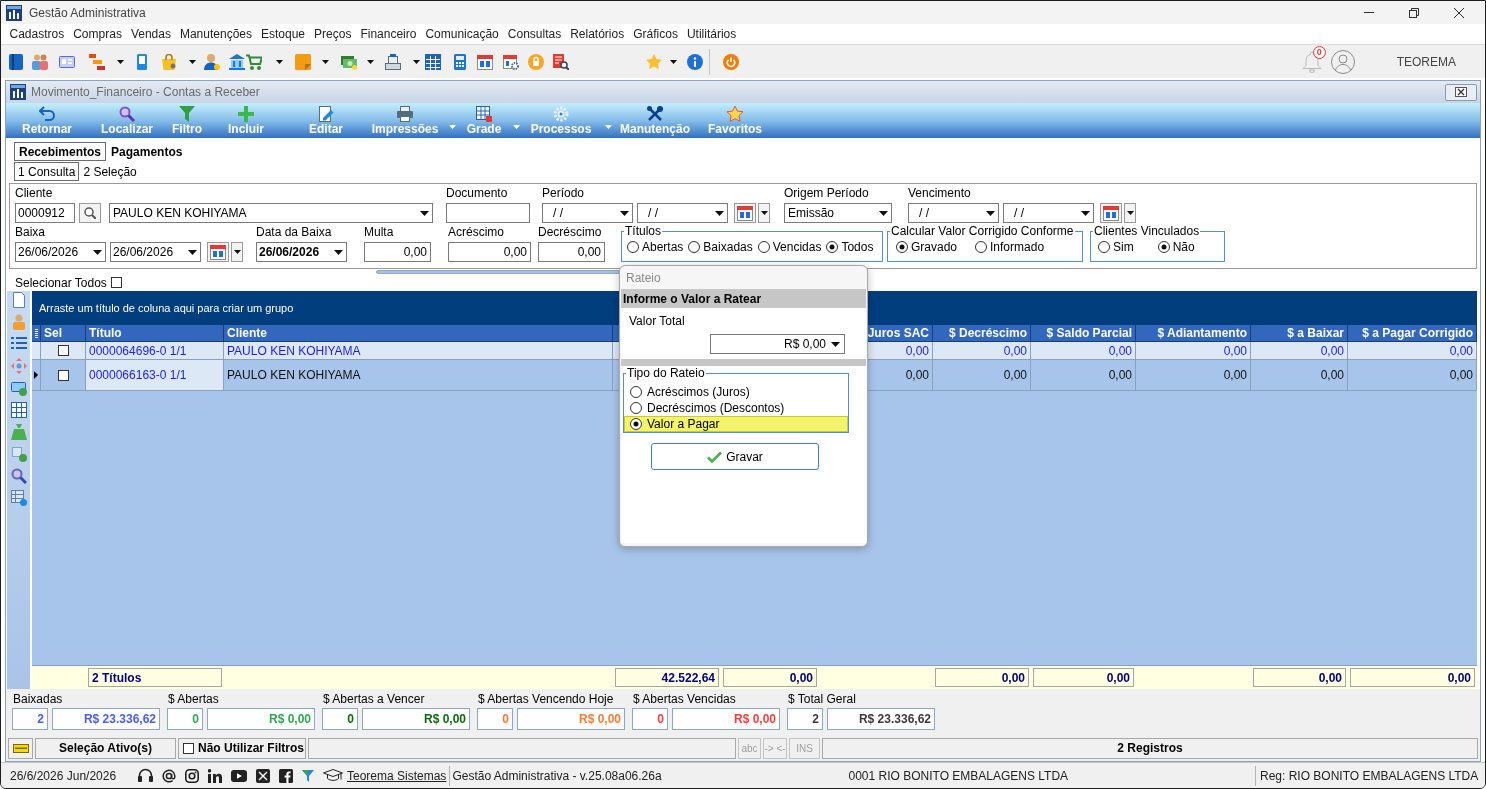  What do you see at coordinates (1426, 62) in the screenshot?
I see `user-name: TEOREMA` at bounding box center [1426, 62].